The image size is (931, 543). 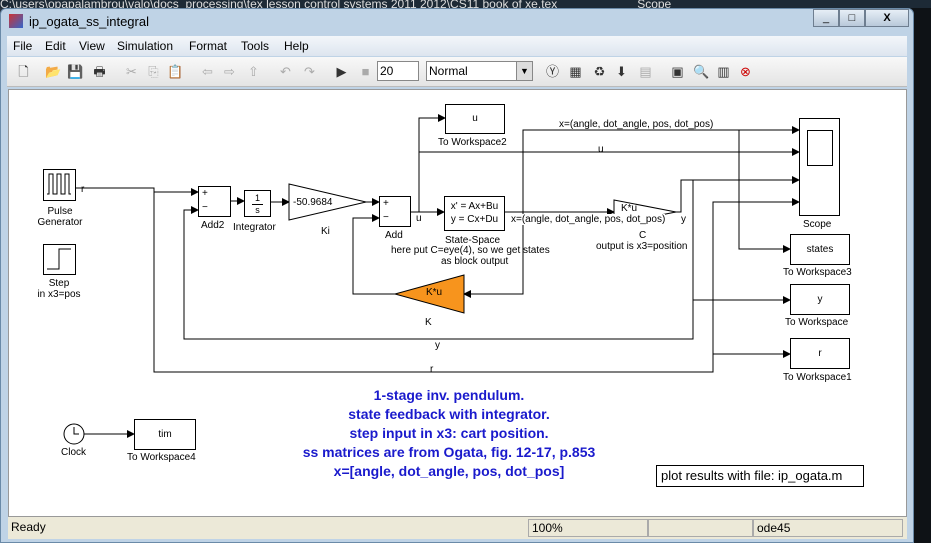 What do you see at coordinates (601, 149) in the screenshot?
I see `signal-label-u-top: u` at bounding box center [601, 149].